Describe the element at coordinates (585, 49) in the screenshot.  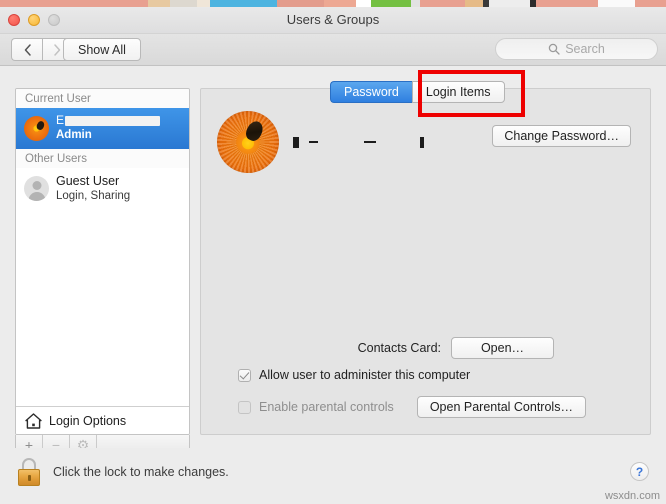
I see `search-placeholder: Search` at that location.